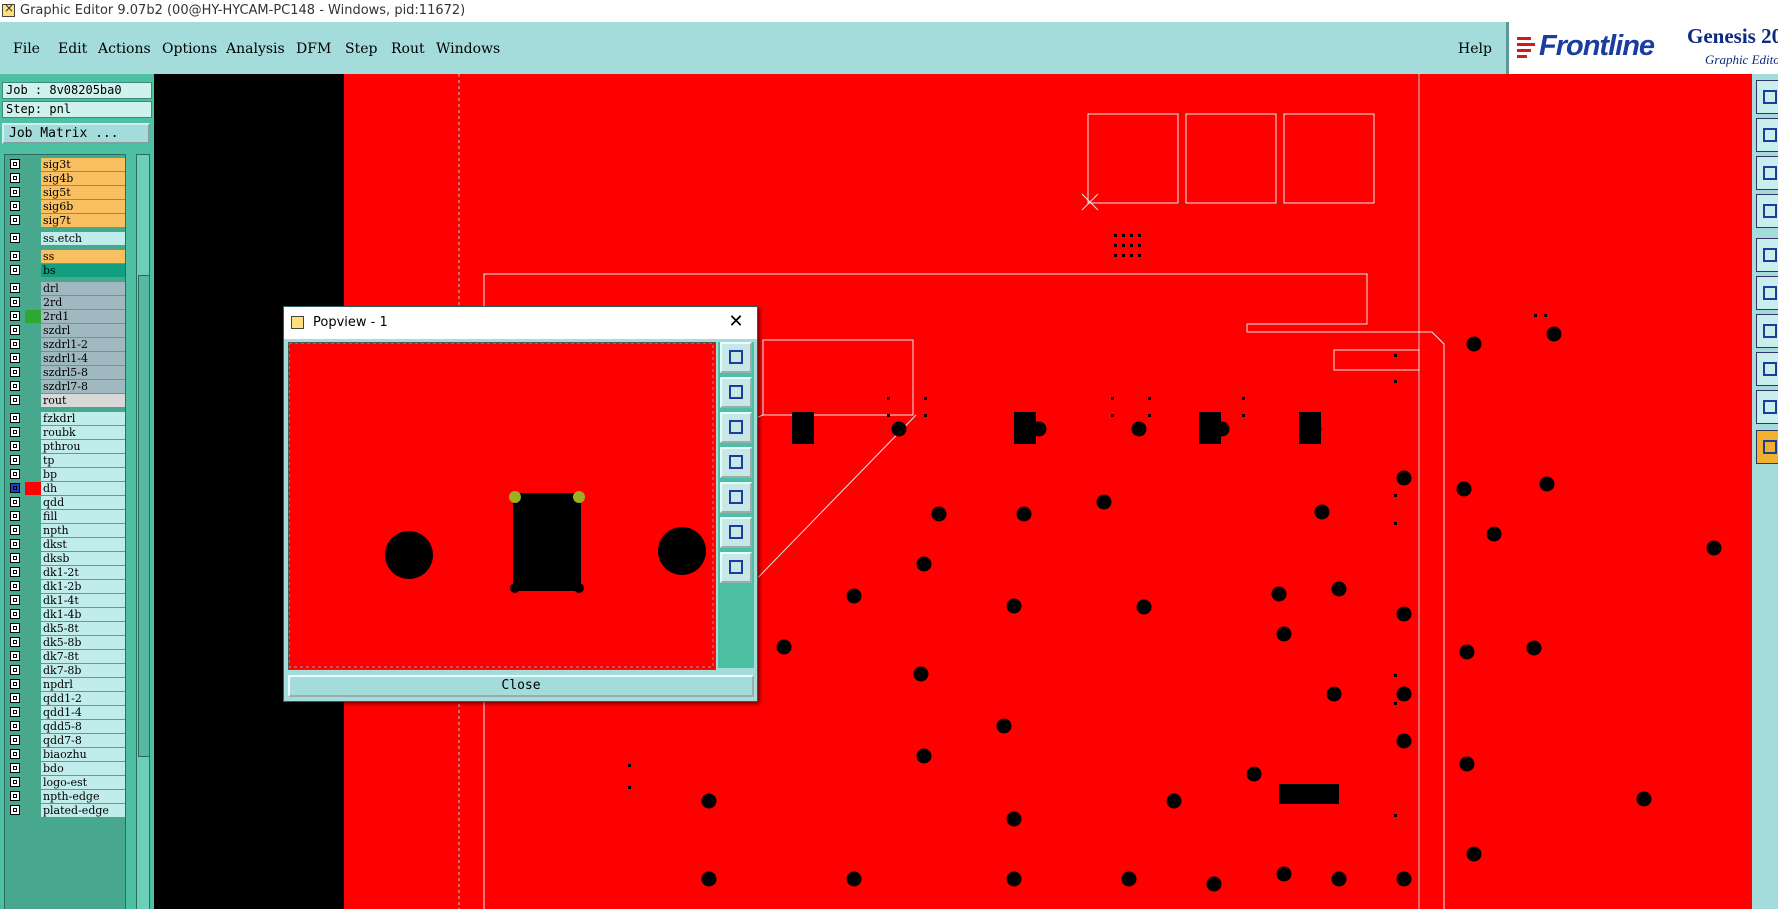  Describe the element at coordinates (72, 49) in the screenshot. I see `menu-edit: Edit` at that location.